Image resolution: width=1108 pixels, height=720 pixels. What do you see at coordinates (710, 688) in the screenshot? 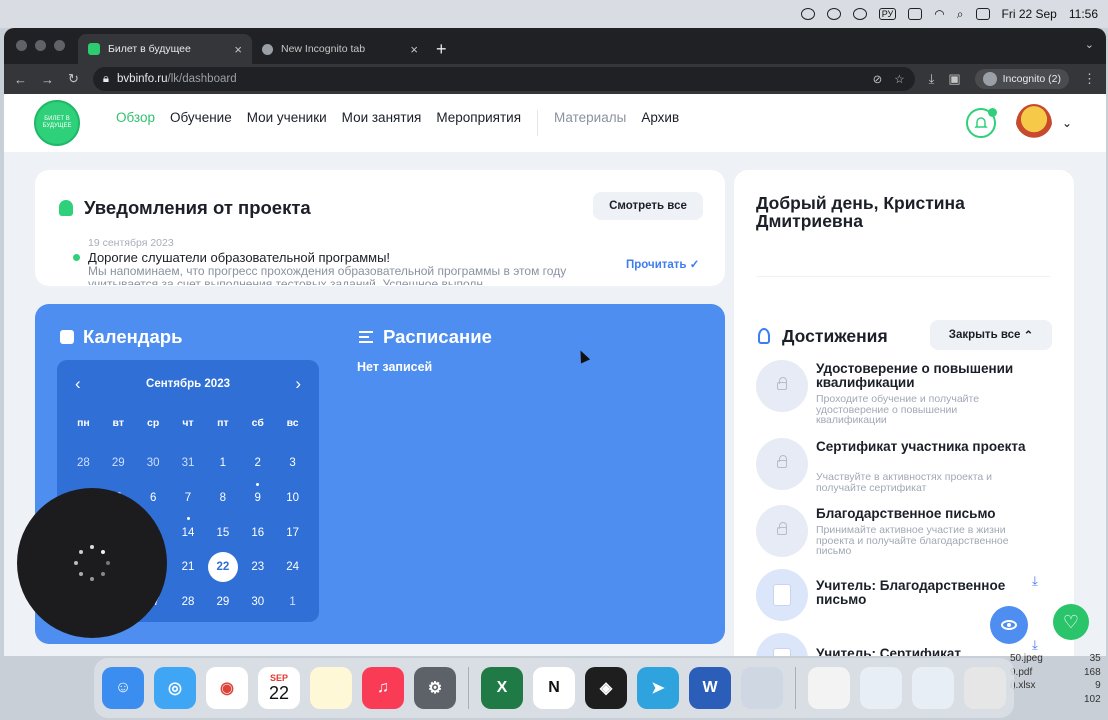
I see `word-icon: W` at bounding box center [710, 688].